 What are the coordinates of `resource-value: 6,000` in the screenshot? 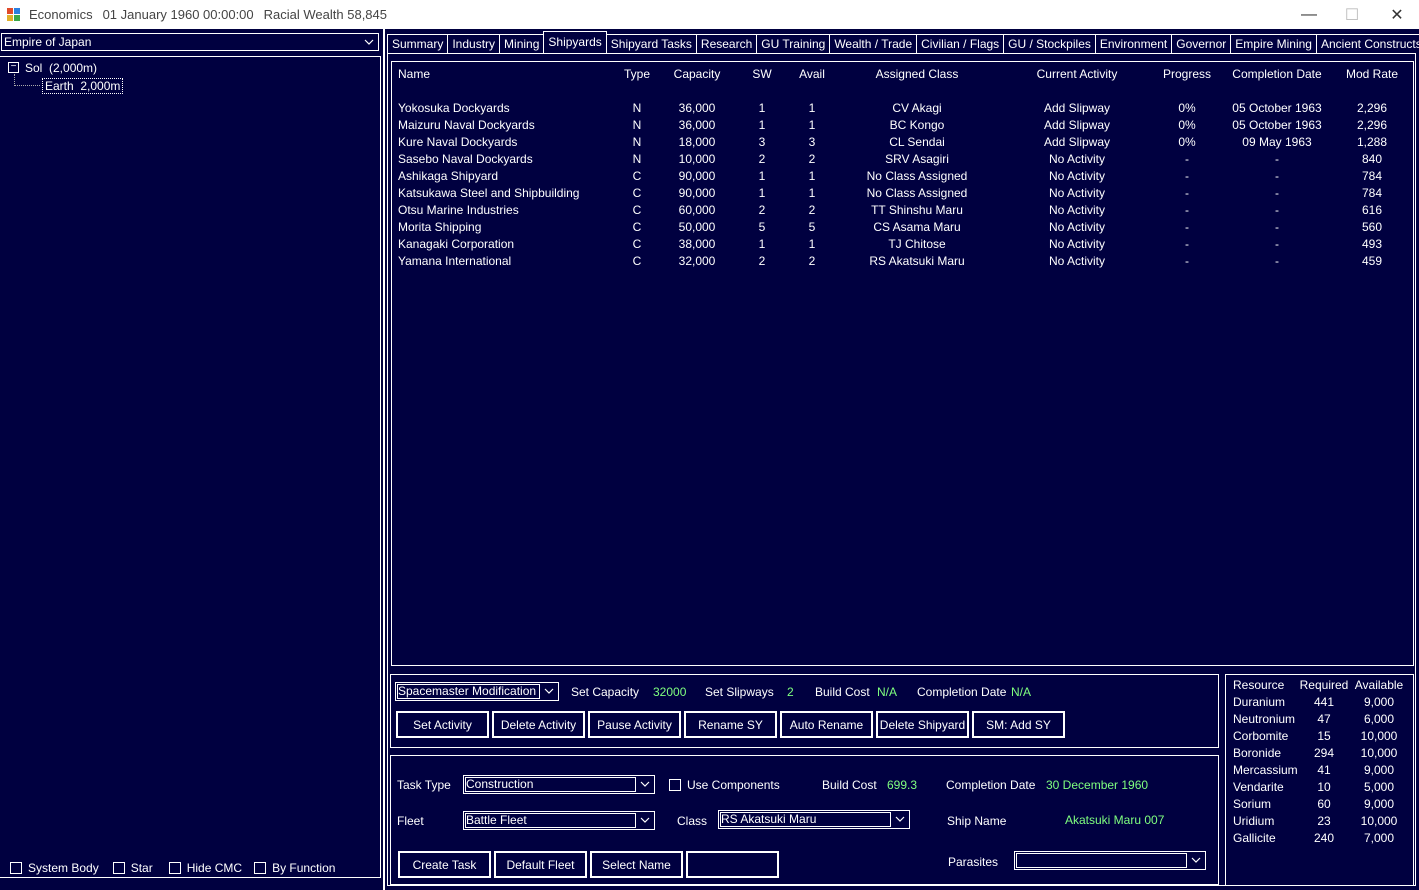 It's located at (1379, 719).